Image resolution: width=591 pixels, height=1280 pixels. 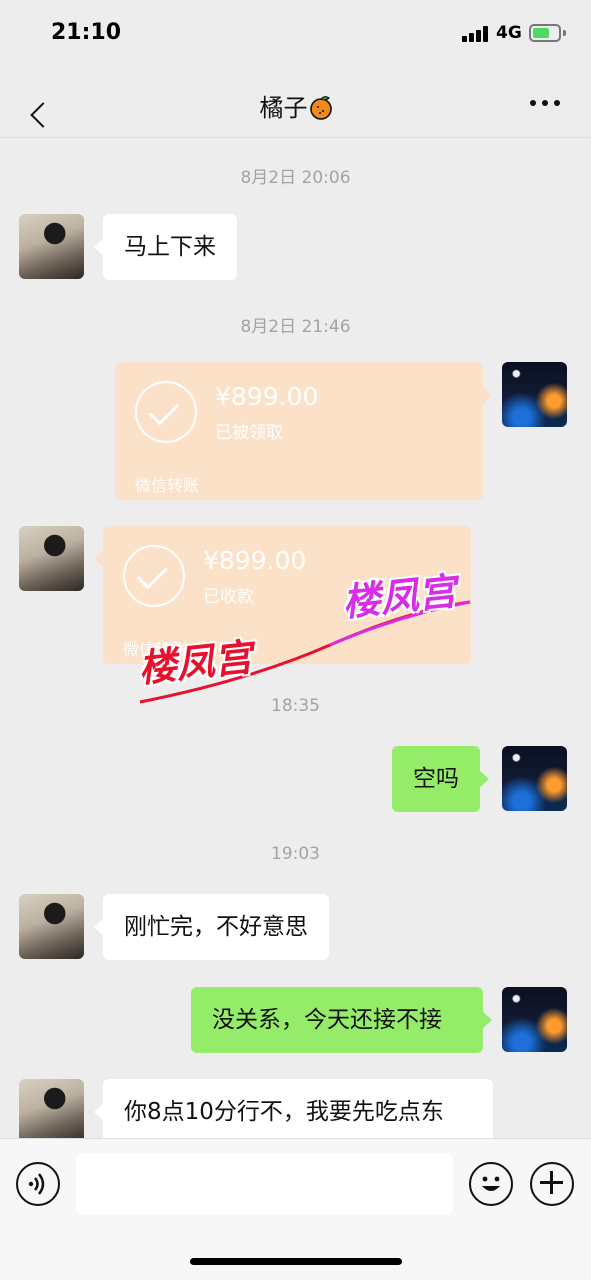 What do you see at coordinates (267, 396) in the screenshot?
I see `transfer-amount: ¥899.00` at bounding box center [267, 396].